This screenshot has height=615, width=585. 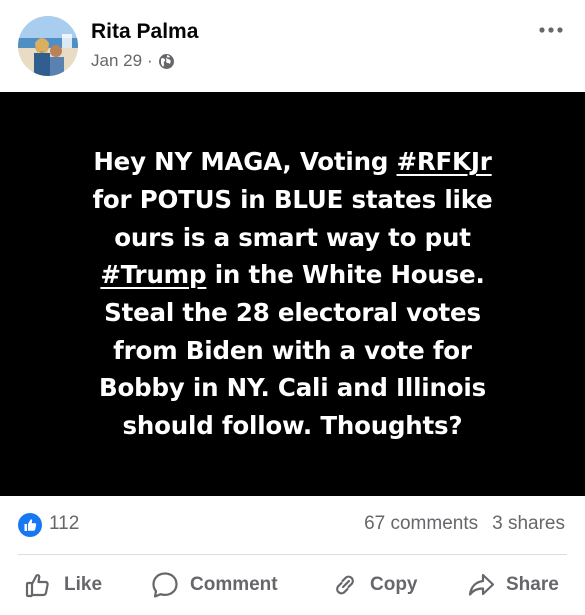 What do you see at coordinates (39, 585) in the screenshot?
I see `thumbs-up-icon` at bounding box center [39, 585].